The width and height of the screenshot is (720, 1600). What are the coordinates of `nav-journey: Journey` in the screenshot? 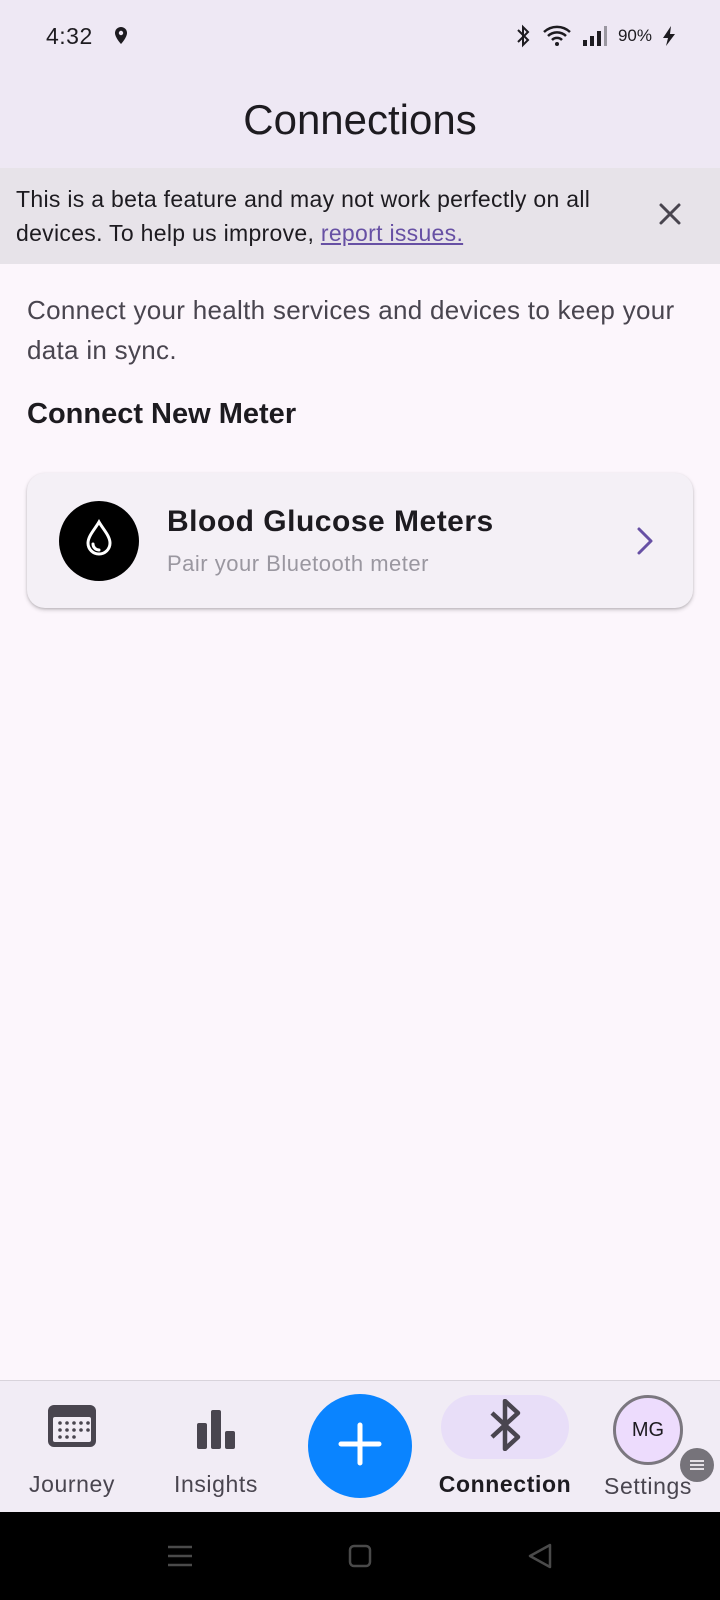 It's located at (72, 1447).